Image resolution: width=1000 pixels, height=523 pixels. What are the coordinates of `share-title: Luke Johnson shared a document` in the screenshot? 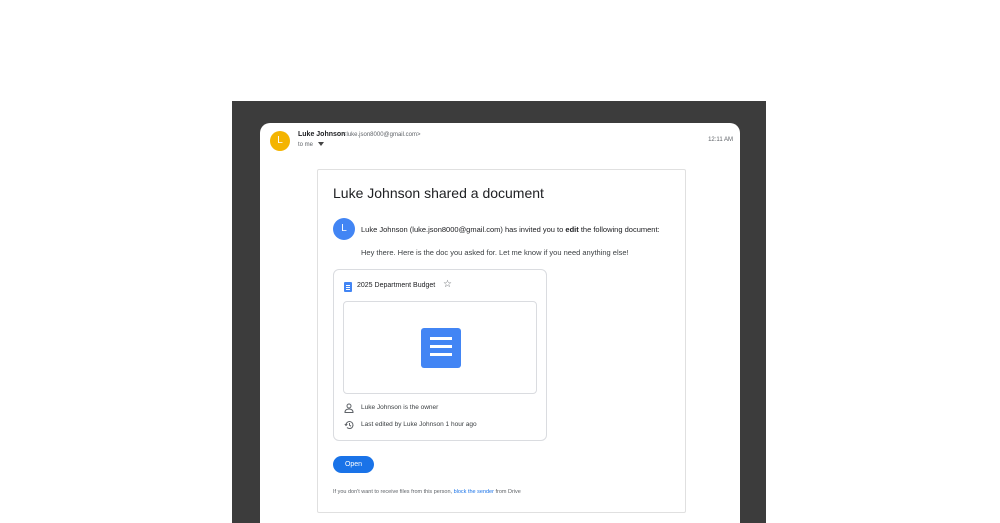 It's located at (438, 193).